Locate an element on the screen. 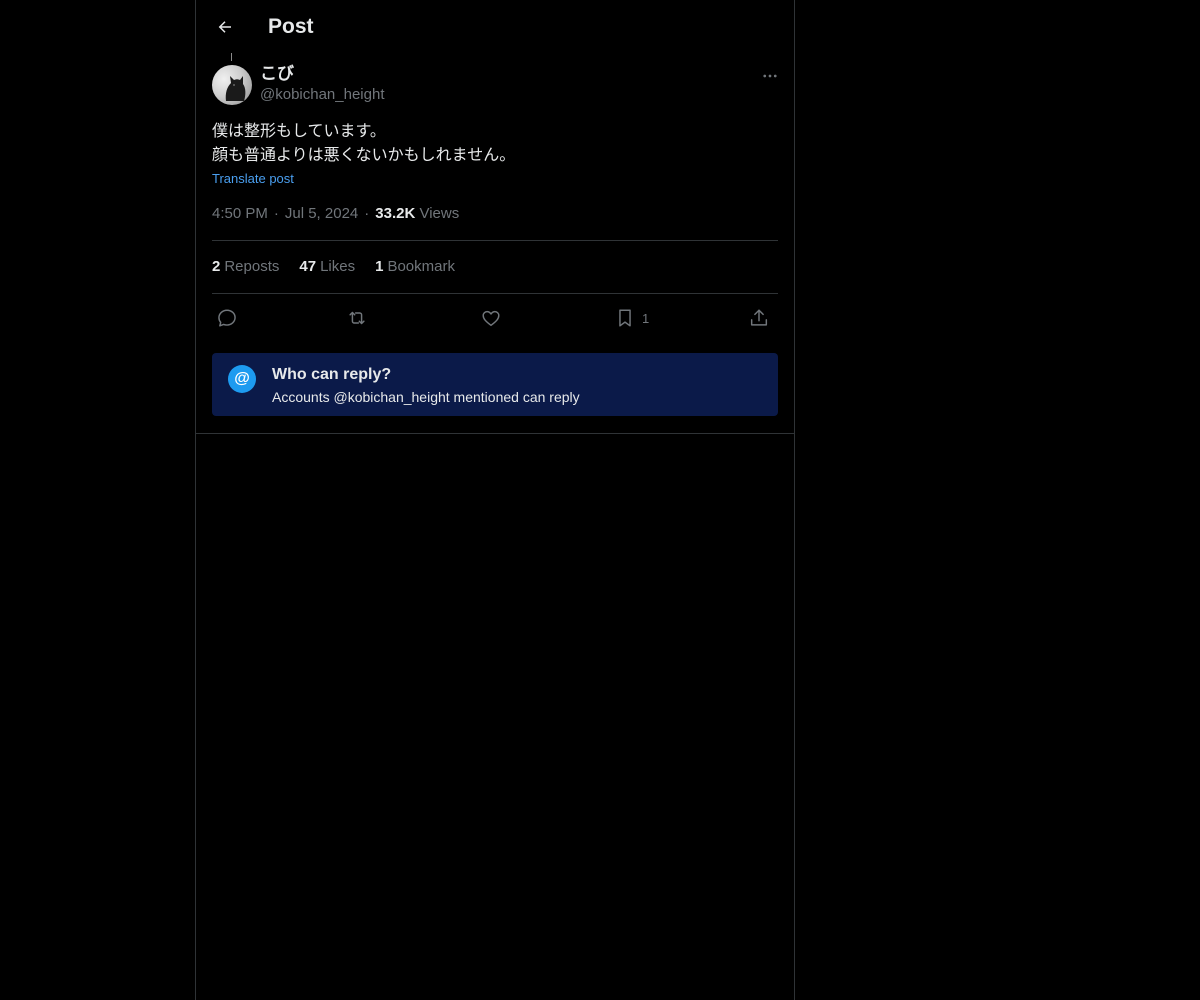 The image size is (1200, 1000). reposts-label: Reposts is located at coordinates (252, 266).